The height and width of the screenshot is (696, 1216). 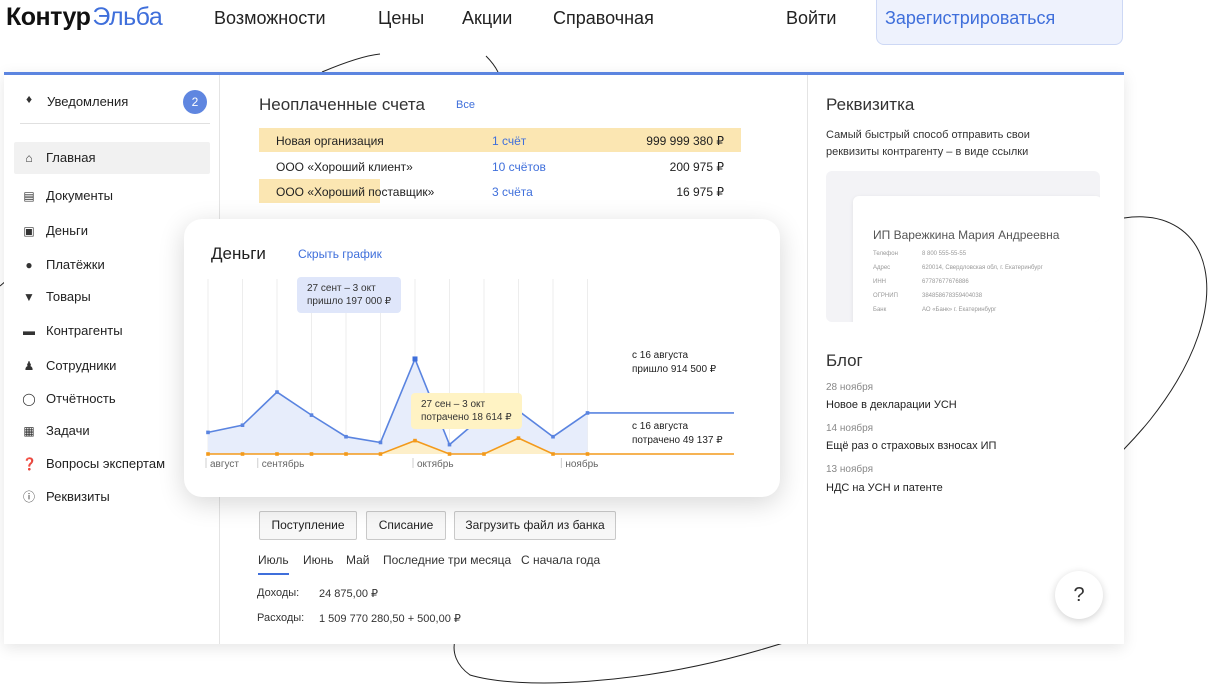 I want to click on sidebar-item-tasks: ▦ Задачи, so click(x=112, y=431).